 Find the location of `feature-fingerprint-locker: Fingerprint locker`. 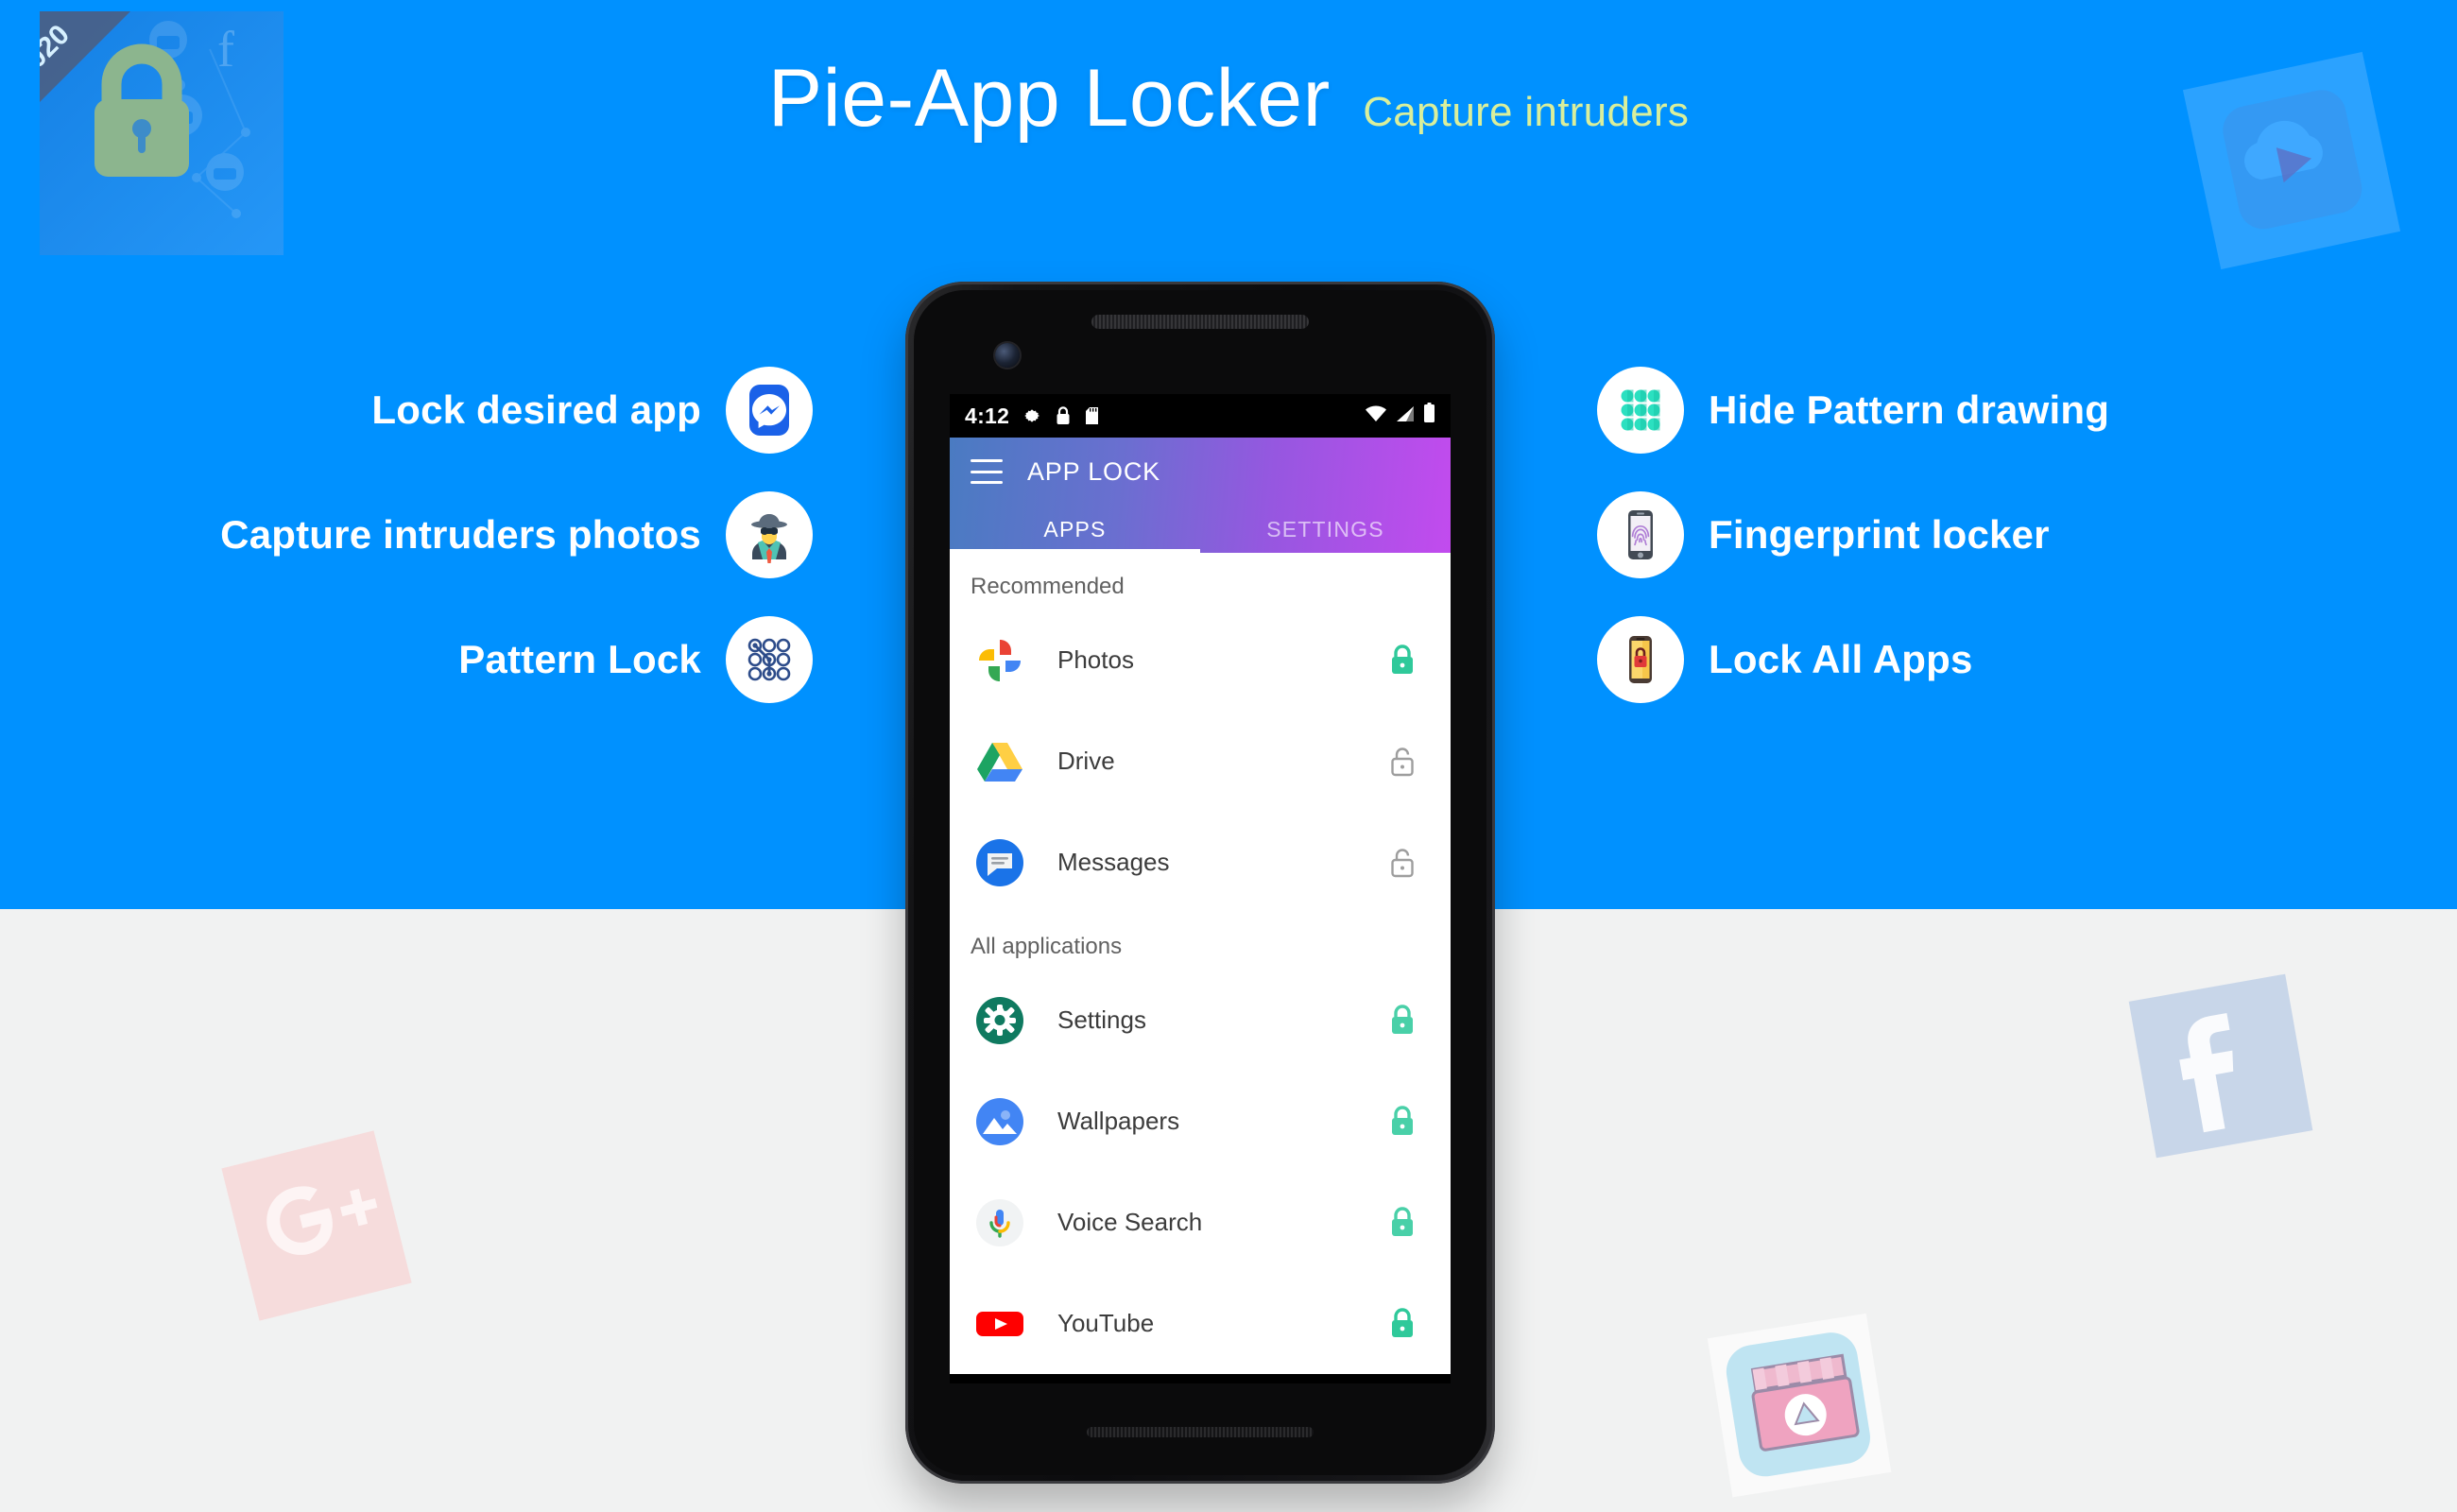

feature-fingerprint-locker: Fingerprint locker is located at coordinates (2022, 535).